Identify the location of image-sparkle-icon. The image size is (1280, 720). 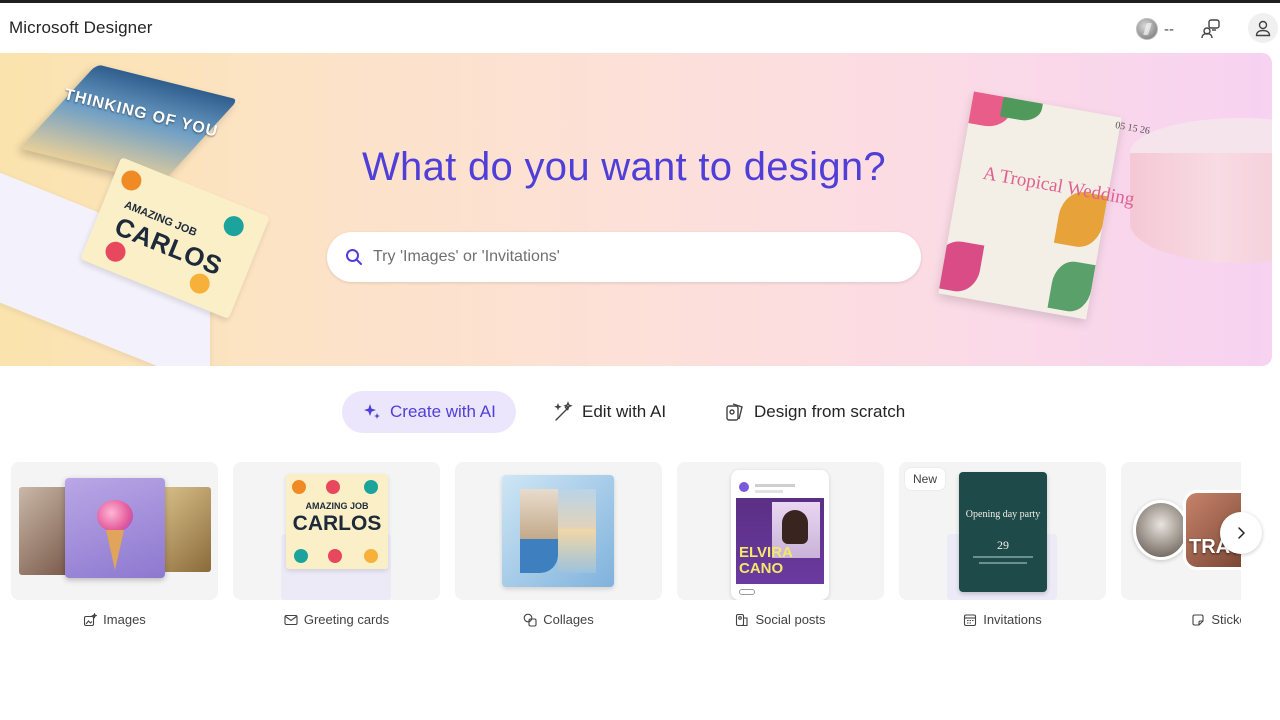
(91, 619).